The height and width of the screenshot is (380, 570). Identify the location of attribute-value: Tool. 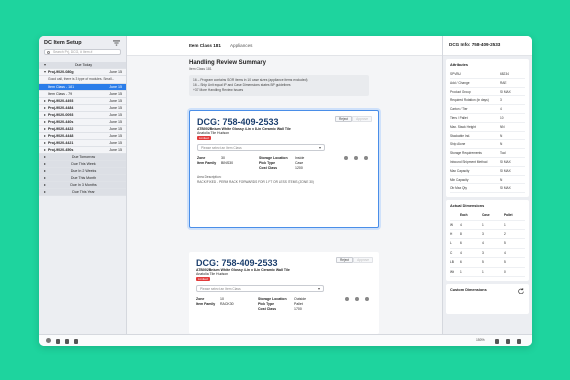
(503, 153).